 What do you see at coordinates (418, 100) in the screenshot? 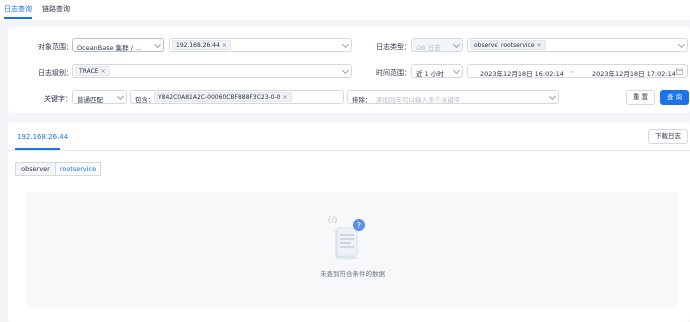
I see `exclude-placeholder: 添加回车可以输入多个关键字` at bounding box center [418, 100].